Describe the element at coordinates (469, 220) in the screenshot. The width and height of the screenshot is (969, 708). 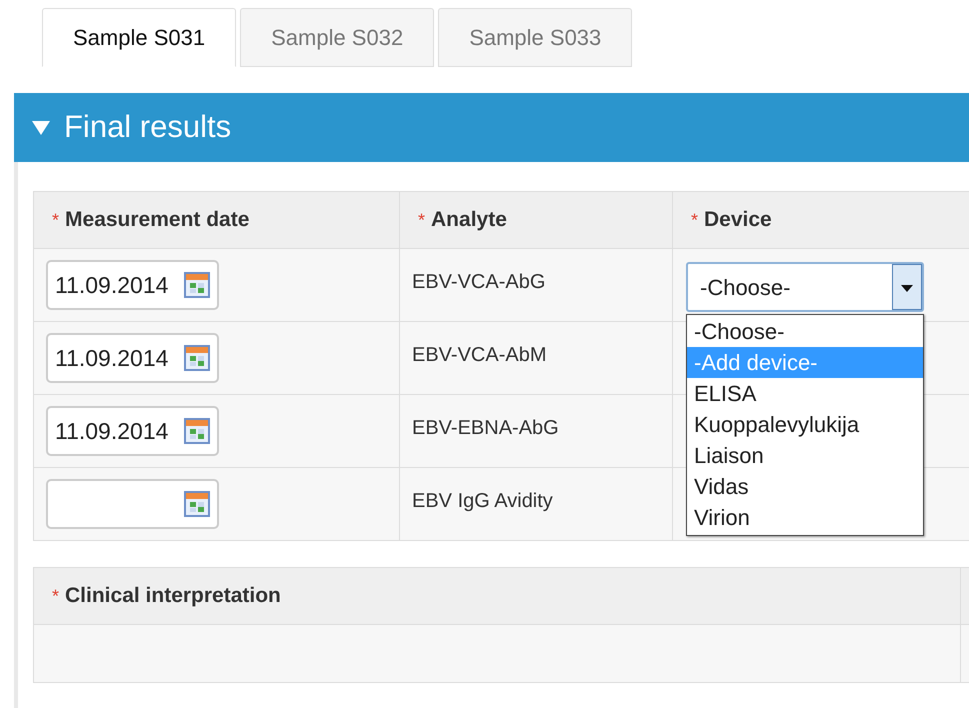
I see `column-header: Analyte` at that location.